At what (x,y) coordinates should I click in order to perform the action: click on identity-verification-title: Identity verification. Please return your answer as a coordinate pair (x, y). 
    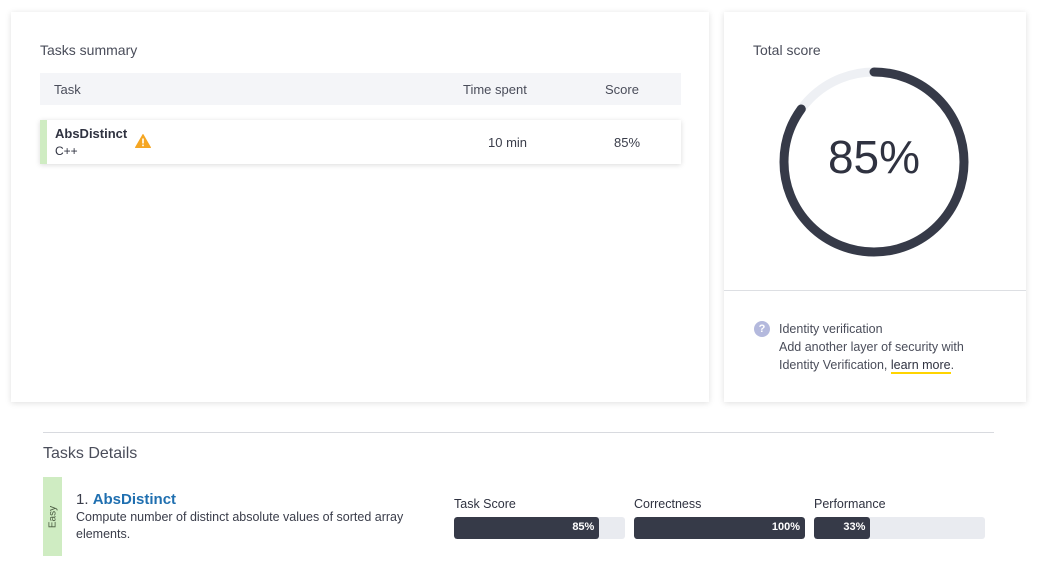
    Looking at the image, I should click on (831, 329).